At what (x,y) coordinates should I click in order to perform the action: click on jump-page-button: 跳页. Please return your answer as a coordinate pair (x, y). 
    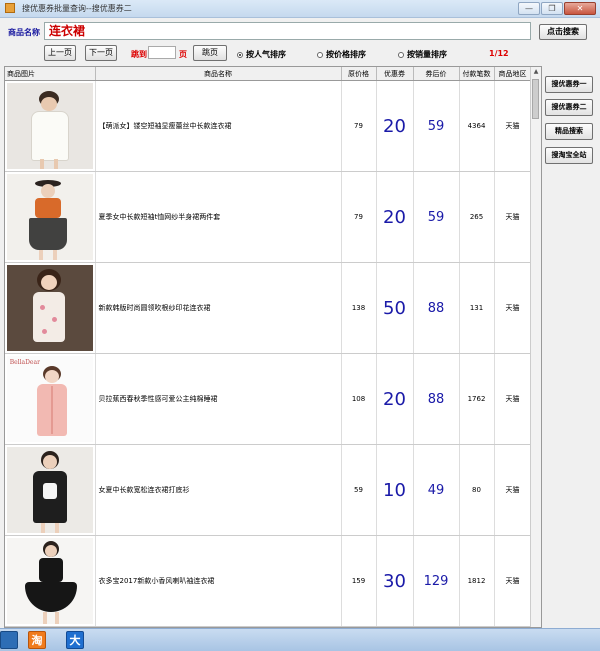
    Looking at the image, I should click on (210, 53).